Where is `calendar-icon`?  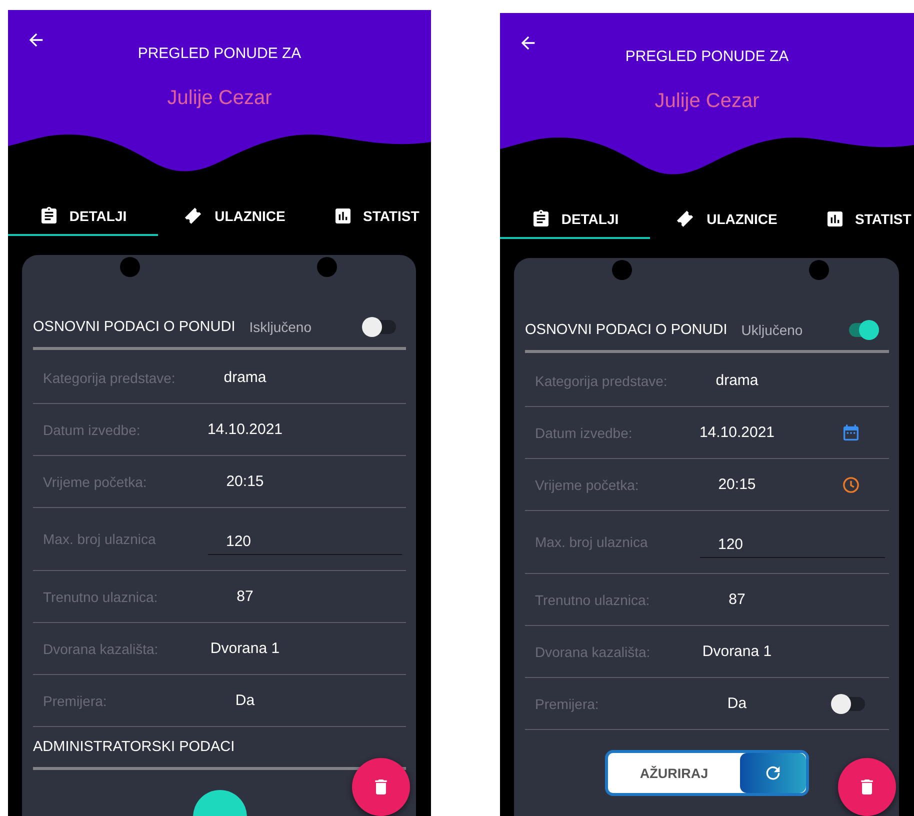
calendar-icon is located at coordinates (851, 432).